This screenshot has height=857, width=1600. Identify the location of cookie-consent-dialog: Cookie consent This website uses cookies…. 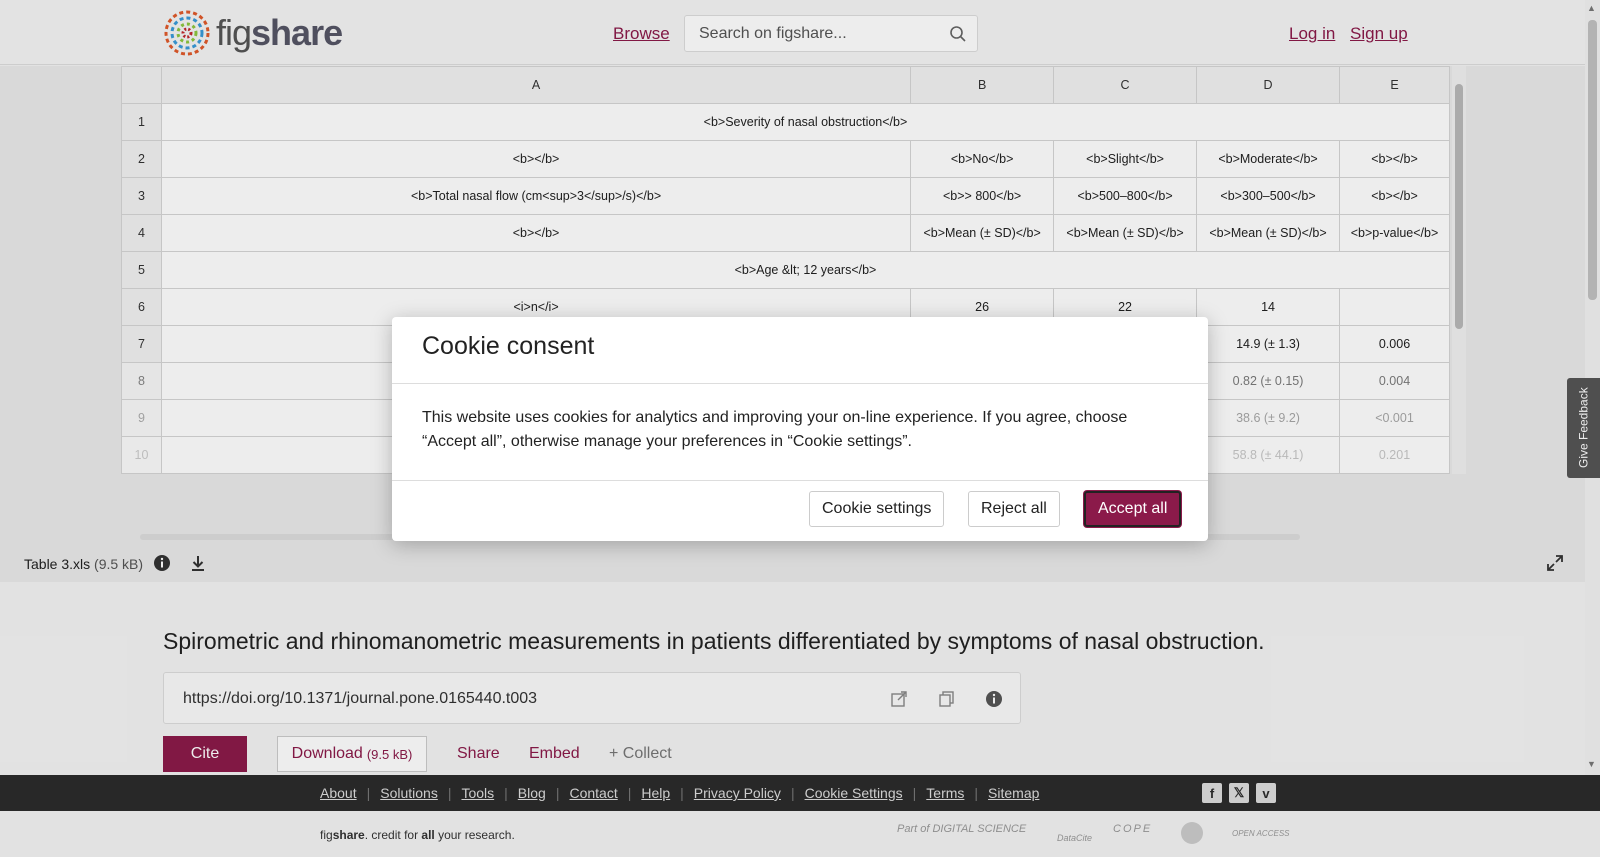
(800, 429).